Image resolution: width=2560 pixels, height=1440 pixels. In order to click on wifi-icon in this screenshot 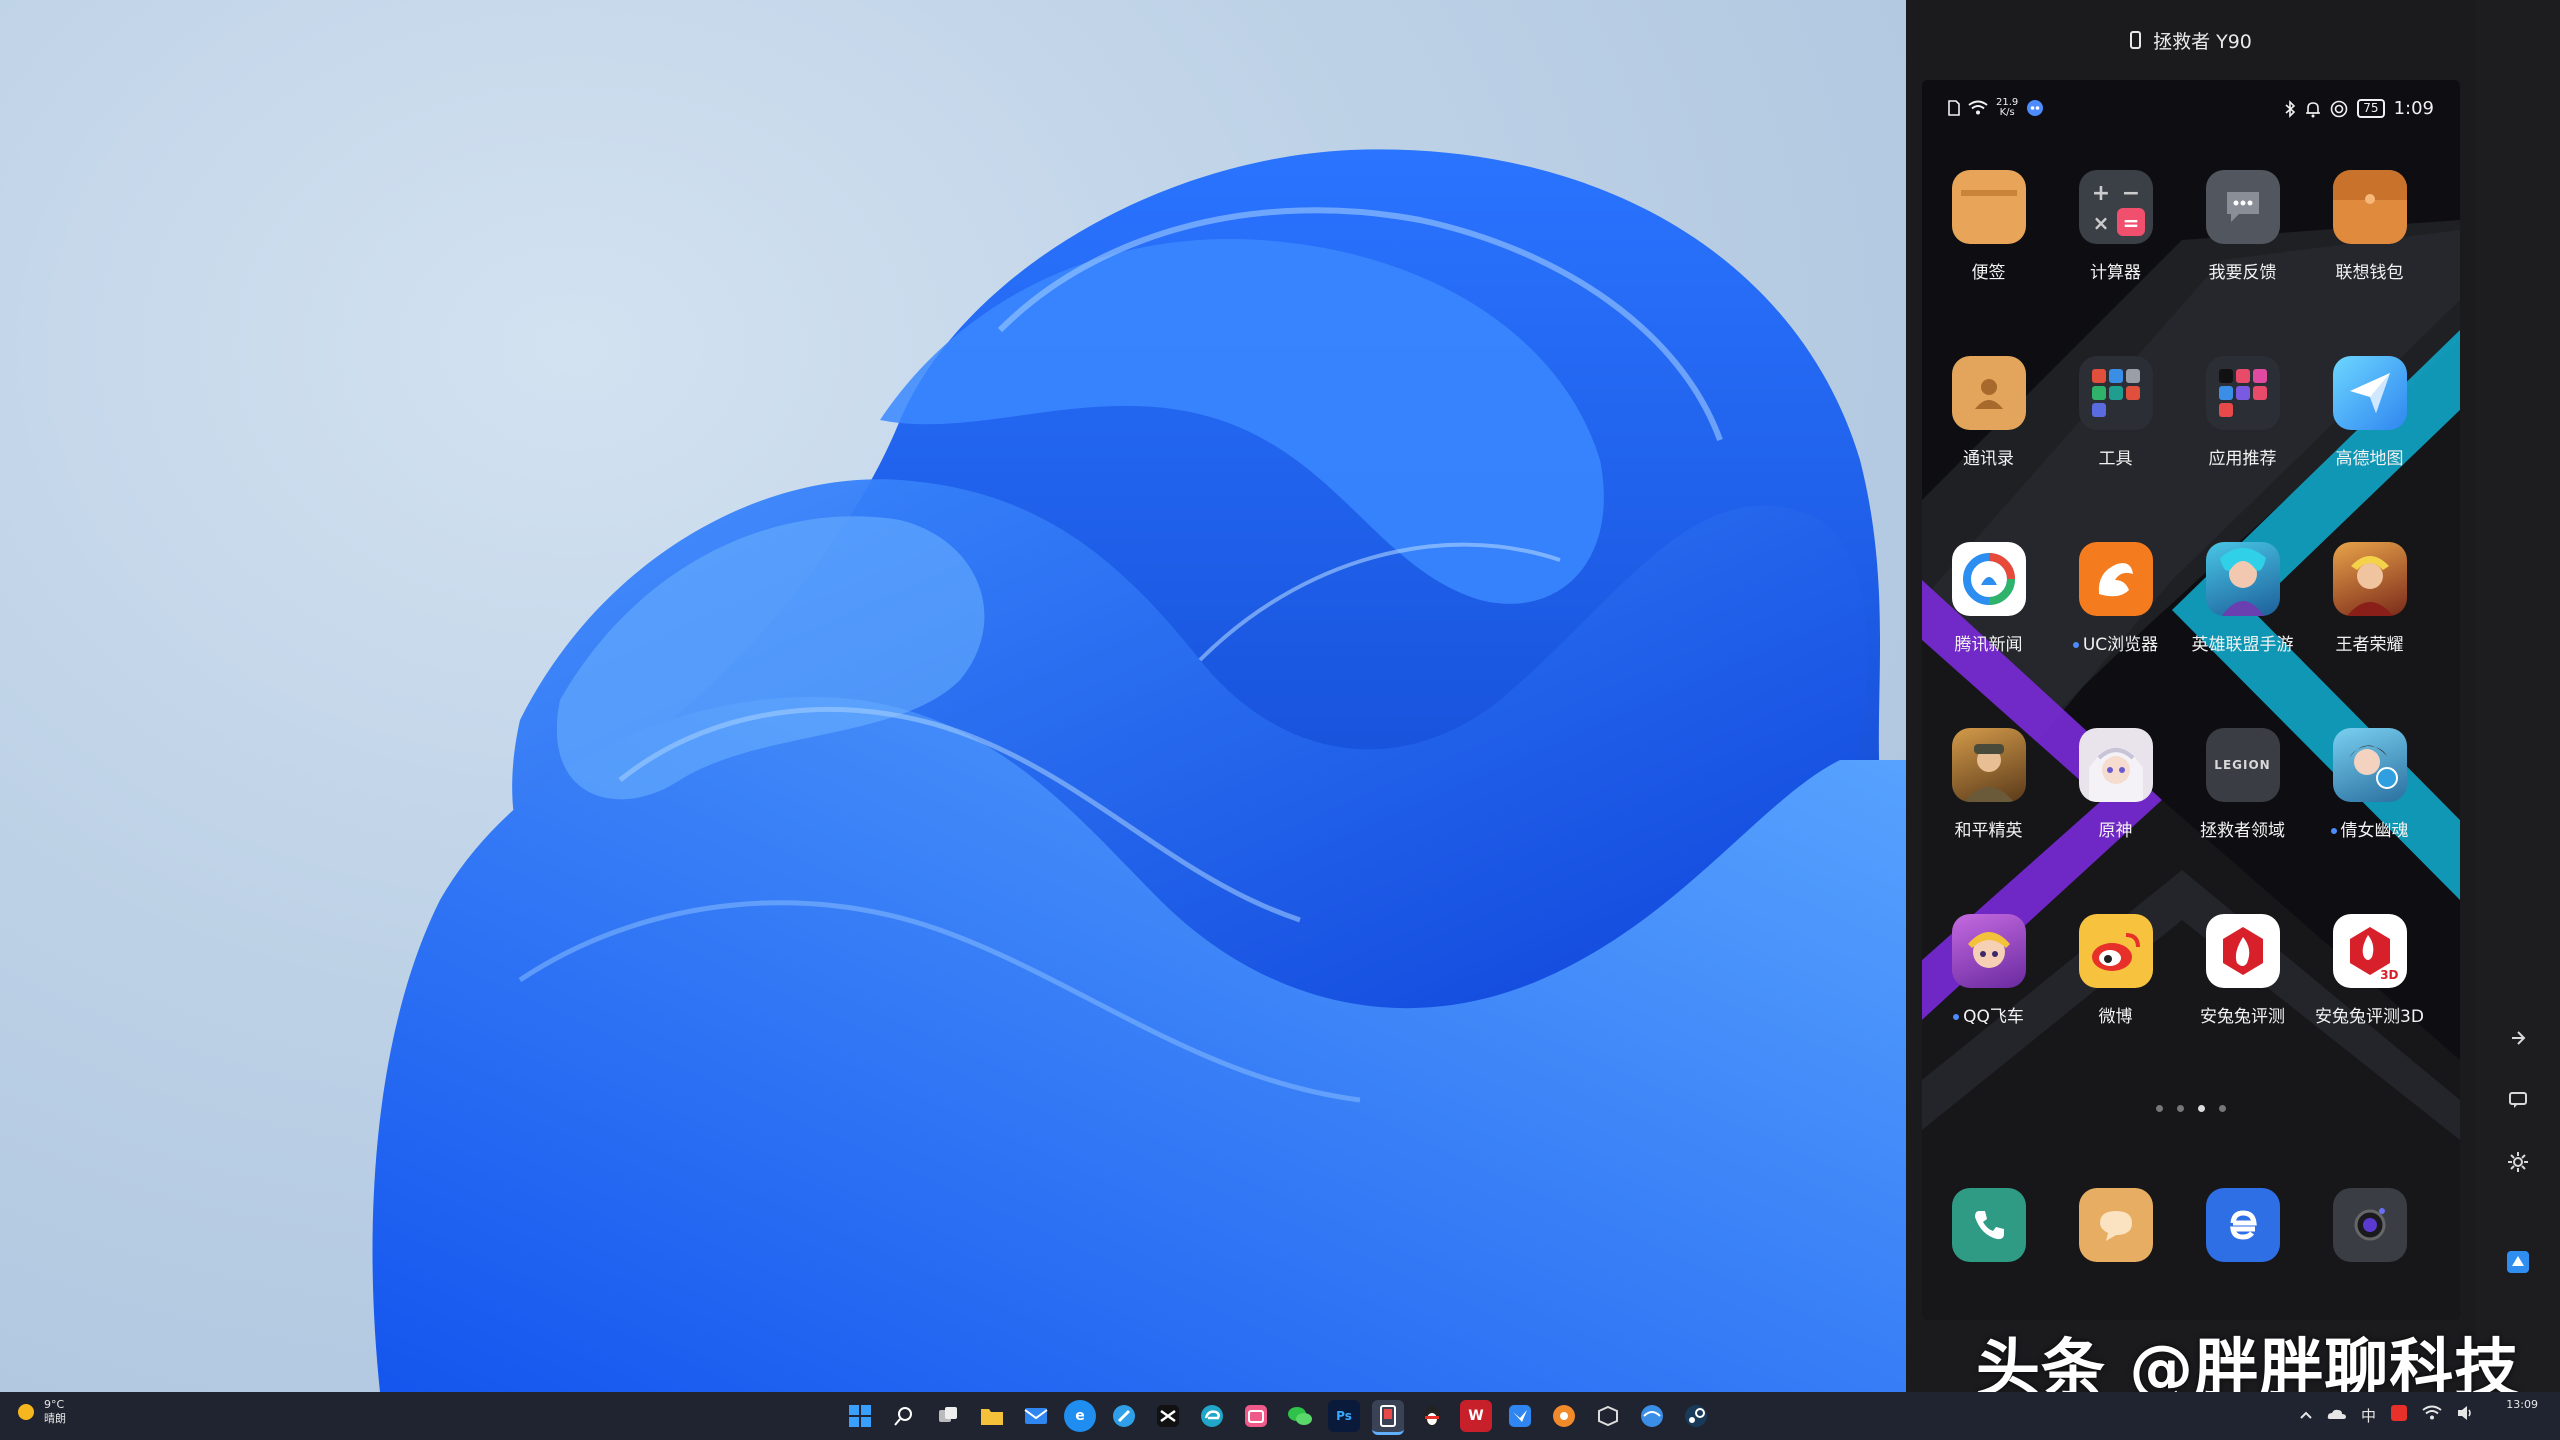, I will do `click(1978, 108)`.